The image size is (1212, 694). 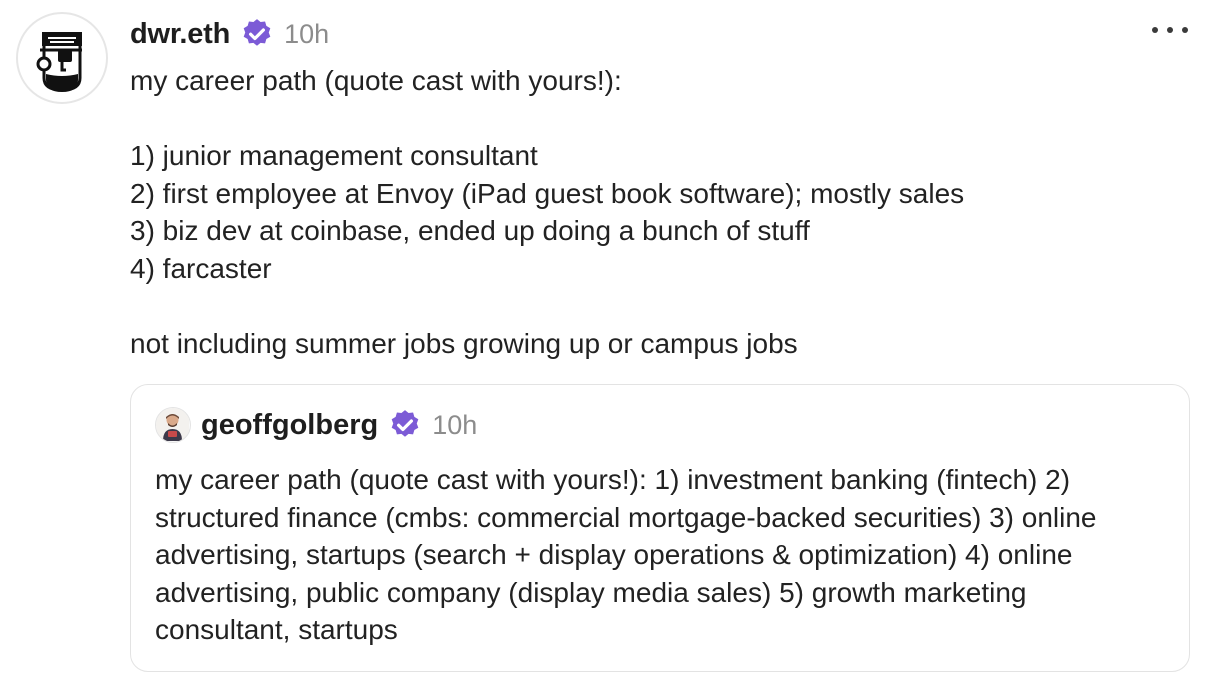 I want to click on quoted-cast-header: geoffgolberg 10h, so click(x=316, y=425).